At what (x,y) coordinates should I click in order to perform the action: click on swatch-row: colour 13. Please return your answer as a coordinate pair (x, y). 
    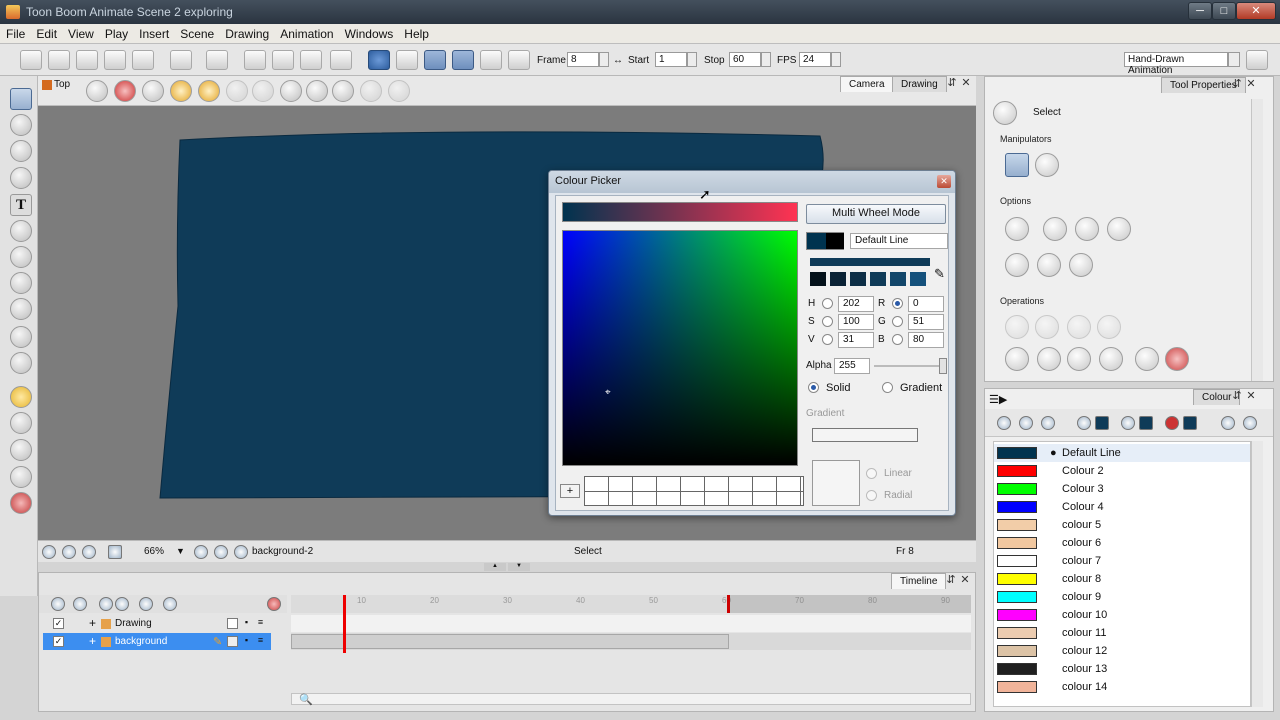
    Looking at the image, I should click on (1122, 669).